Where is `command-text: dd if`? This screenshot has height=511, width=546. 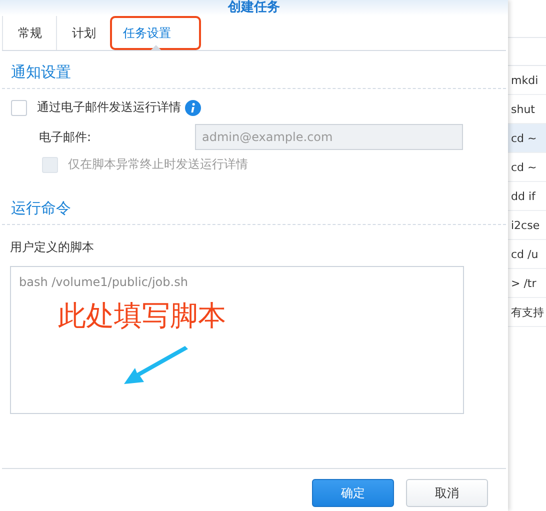
command-text: dd if is located at coordinates (523, 196).